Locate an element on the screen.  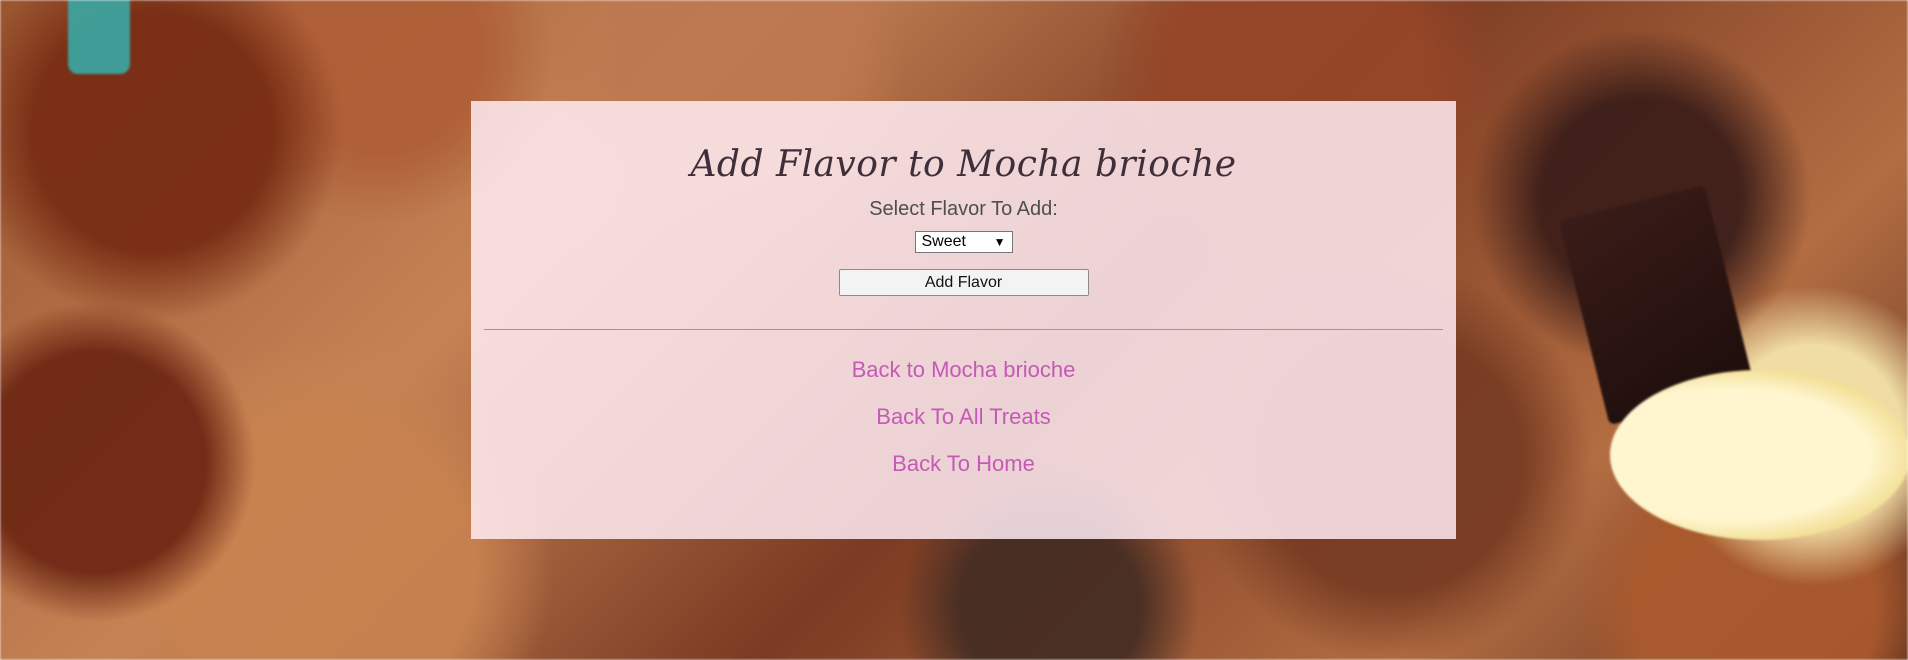
back-to-home-link: Back To Home is located at coordinates (963, 463).